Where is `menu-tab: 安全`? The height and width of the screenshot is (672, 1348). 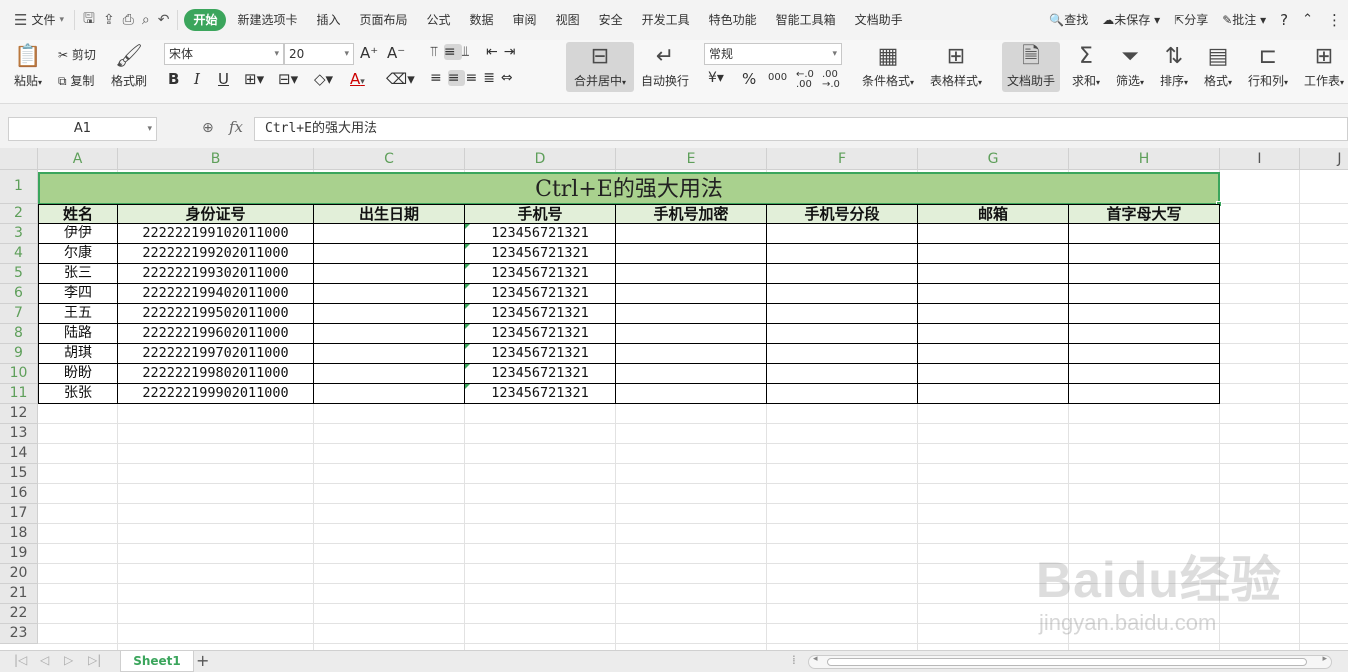
menu-tab: 安全 is located at coordinates (611, 20).